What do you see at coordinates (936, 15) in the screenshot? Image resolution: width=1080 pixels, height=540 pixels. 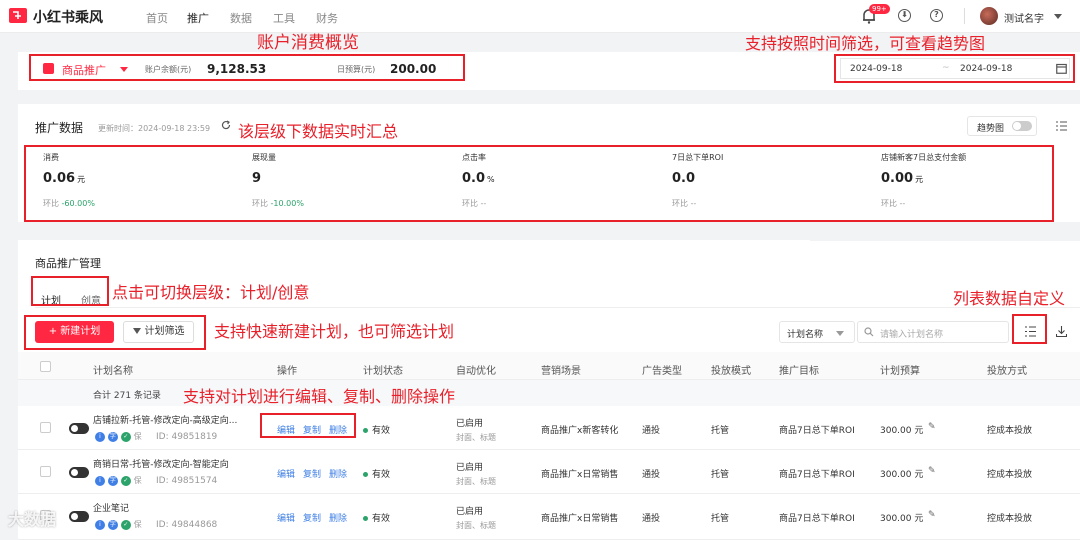 I see `help-icon: ?` at bounding box center [936, 15].